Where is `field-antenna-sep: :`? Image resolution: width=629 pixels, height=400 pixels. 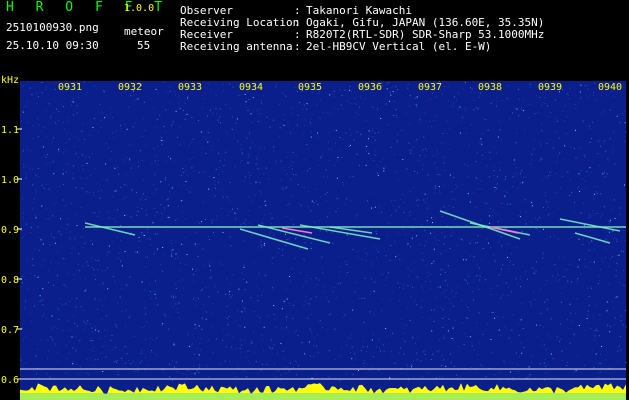 field-antenna-sep: : is located at coordinates (297, 46).